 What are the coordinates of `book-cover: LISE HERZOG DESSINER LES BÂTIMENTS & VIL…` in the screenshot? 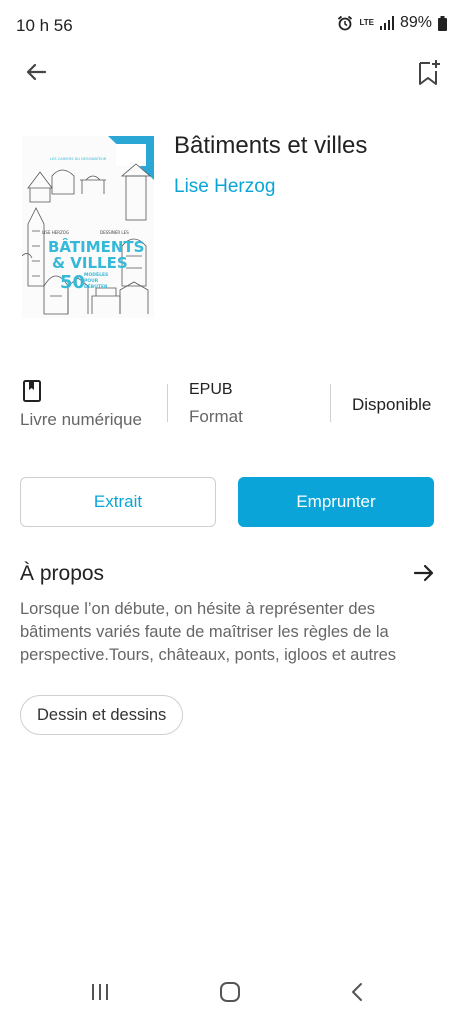 It's located at (88, 227).